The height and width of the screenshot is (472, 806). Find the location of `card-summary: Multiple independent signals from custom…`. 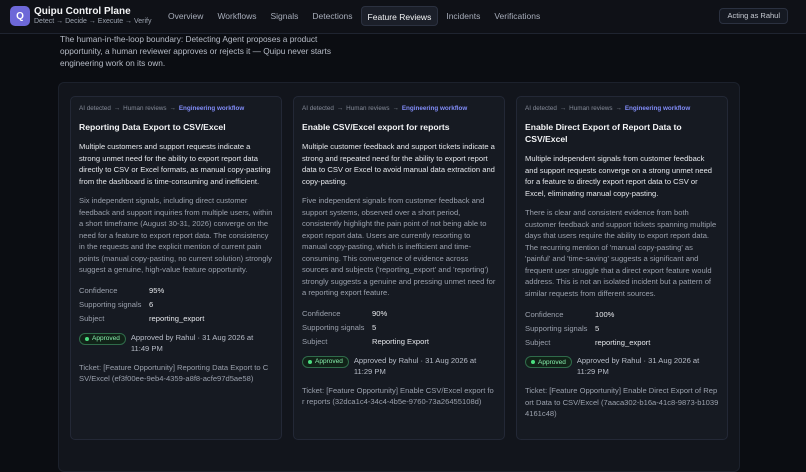

card-summary: Multiple independent signals from custom… is located at coordinates (619, 176).